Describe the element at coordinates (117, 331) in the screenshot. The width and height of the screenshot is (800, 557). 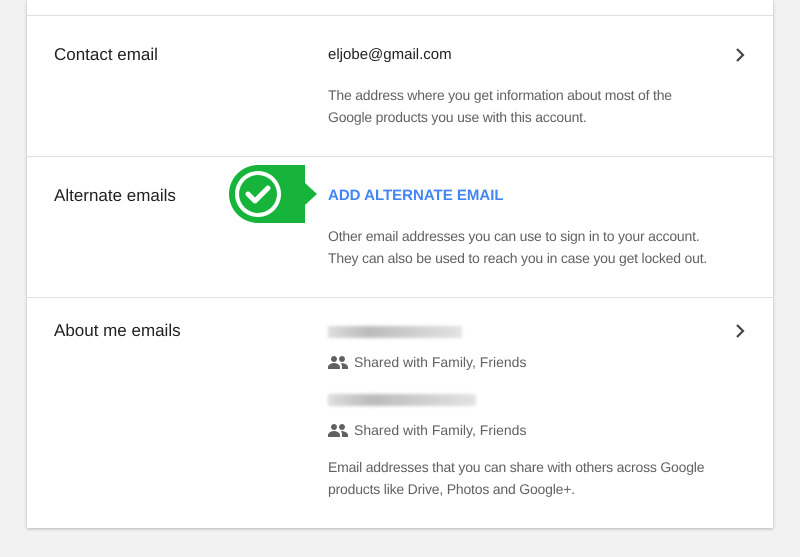
I see `section-label: About me emails` at that location.